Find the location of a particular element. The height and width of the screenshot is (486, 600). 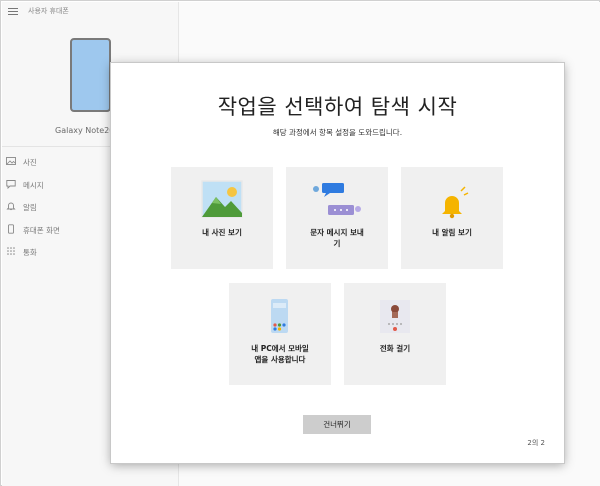

card-send-messages: 문자 메시지 보내 기 is located at coordinates (337, 218).